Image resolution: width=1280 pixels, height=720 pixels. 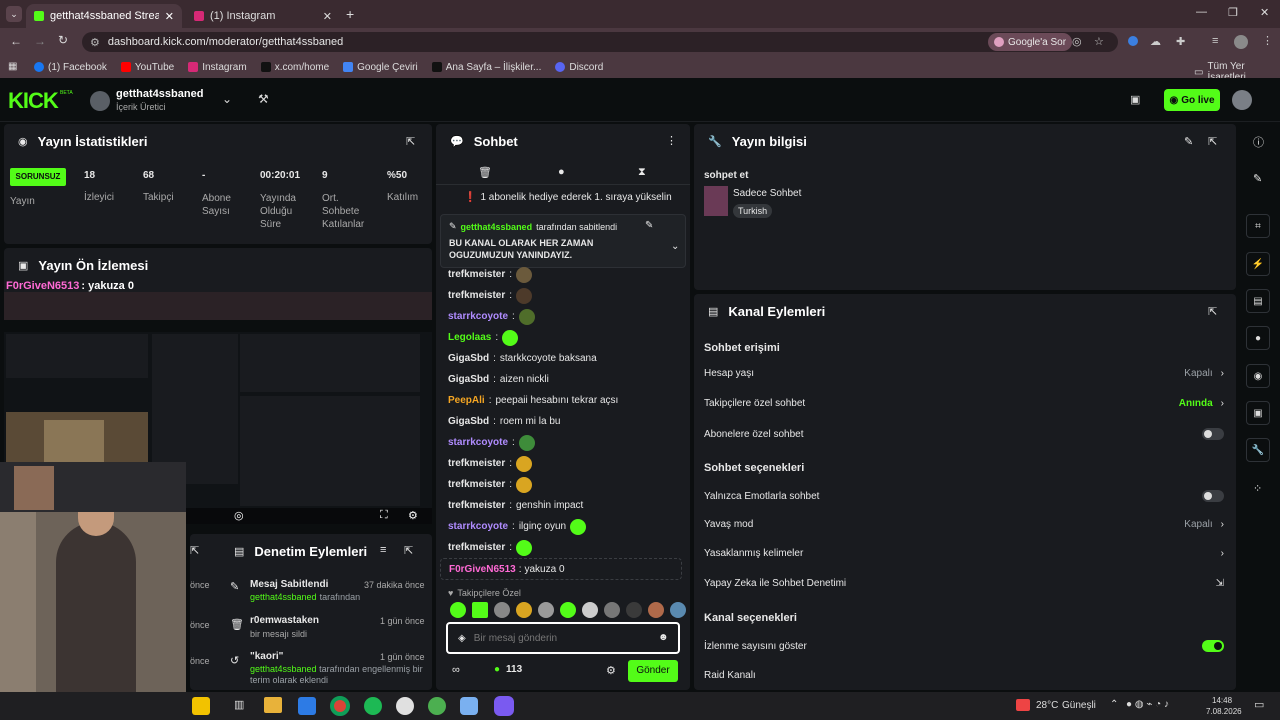 What do you see at coordinates (1267, 40) in the screenshot?
I see `kebab-menu-icon: ⋮` at bounding box center [1267, 40].